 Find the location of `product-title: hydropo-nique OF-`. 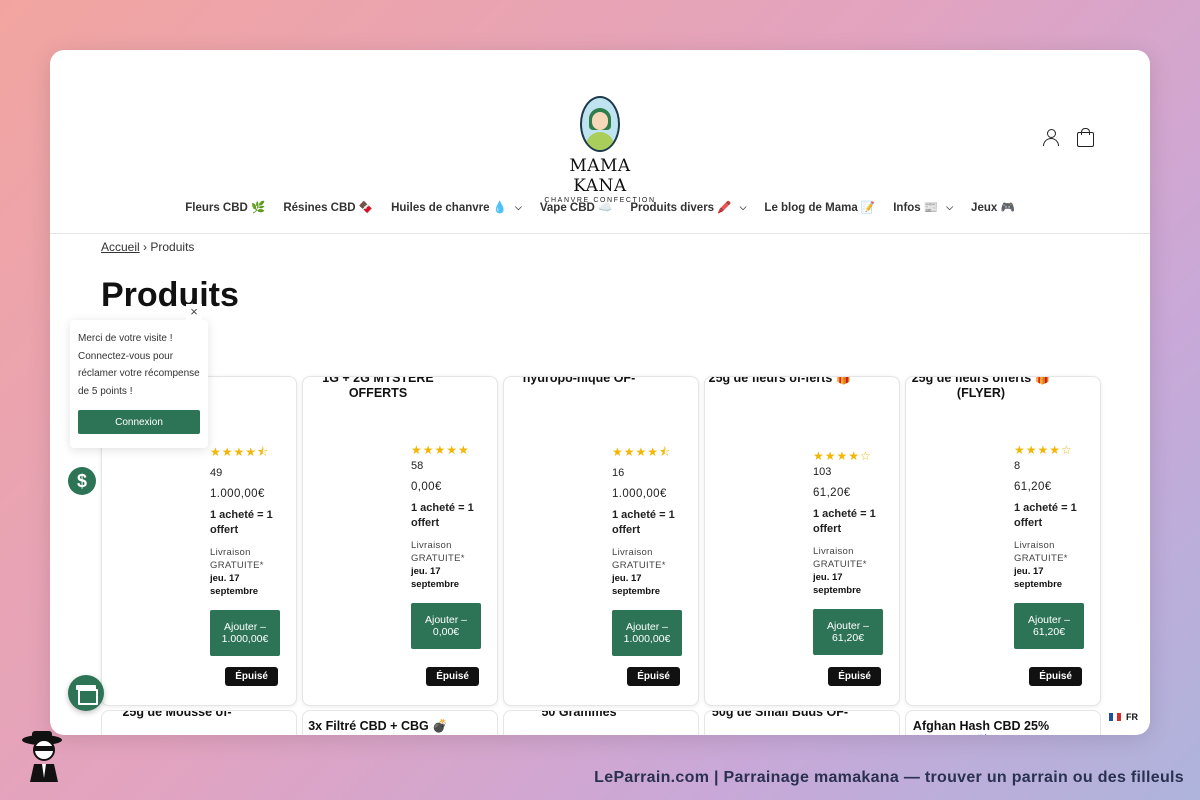

product-title: hydropo-nique OF- is located at coordinates (579, 393).